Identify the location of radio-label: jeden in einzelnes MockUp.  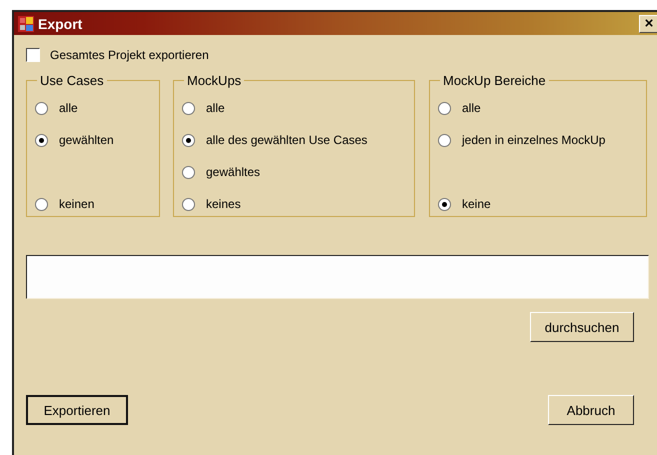
(534, 140).